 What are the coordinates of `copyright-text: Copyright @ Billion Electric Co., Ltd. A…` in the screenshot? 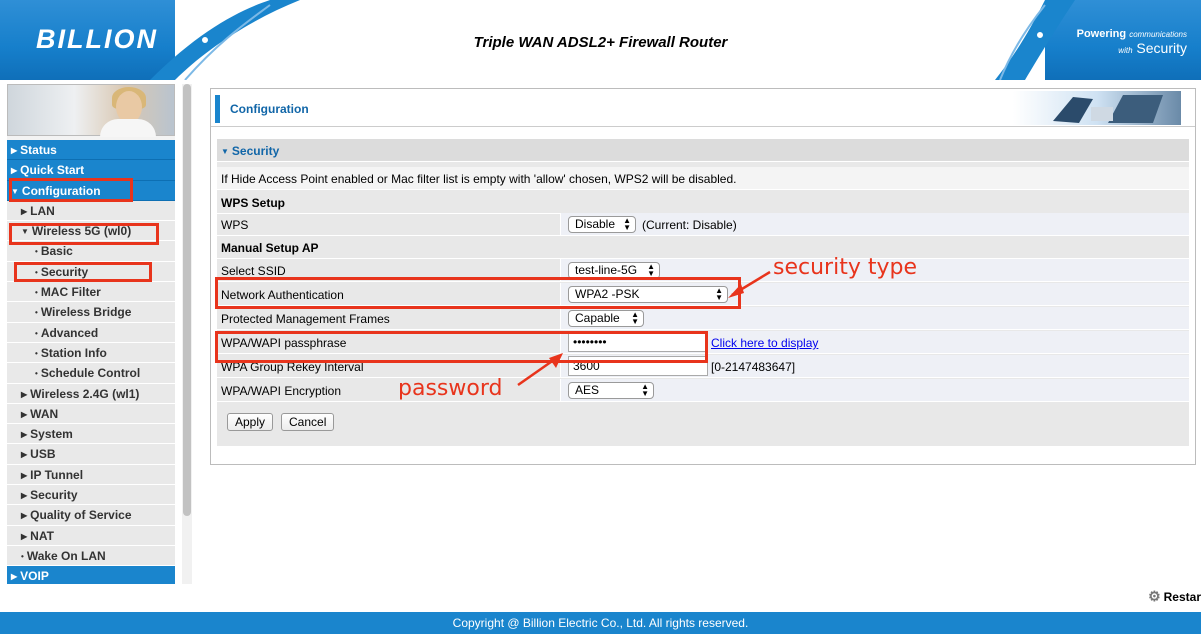 It's located at (600, 623).